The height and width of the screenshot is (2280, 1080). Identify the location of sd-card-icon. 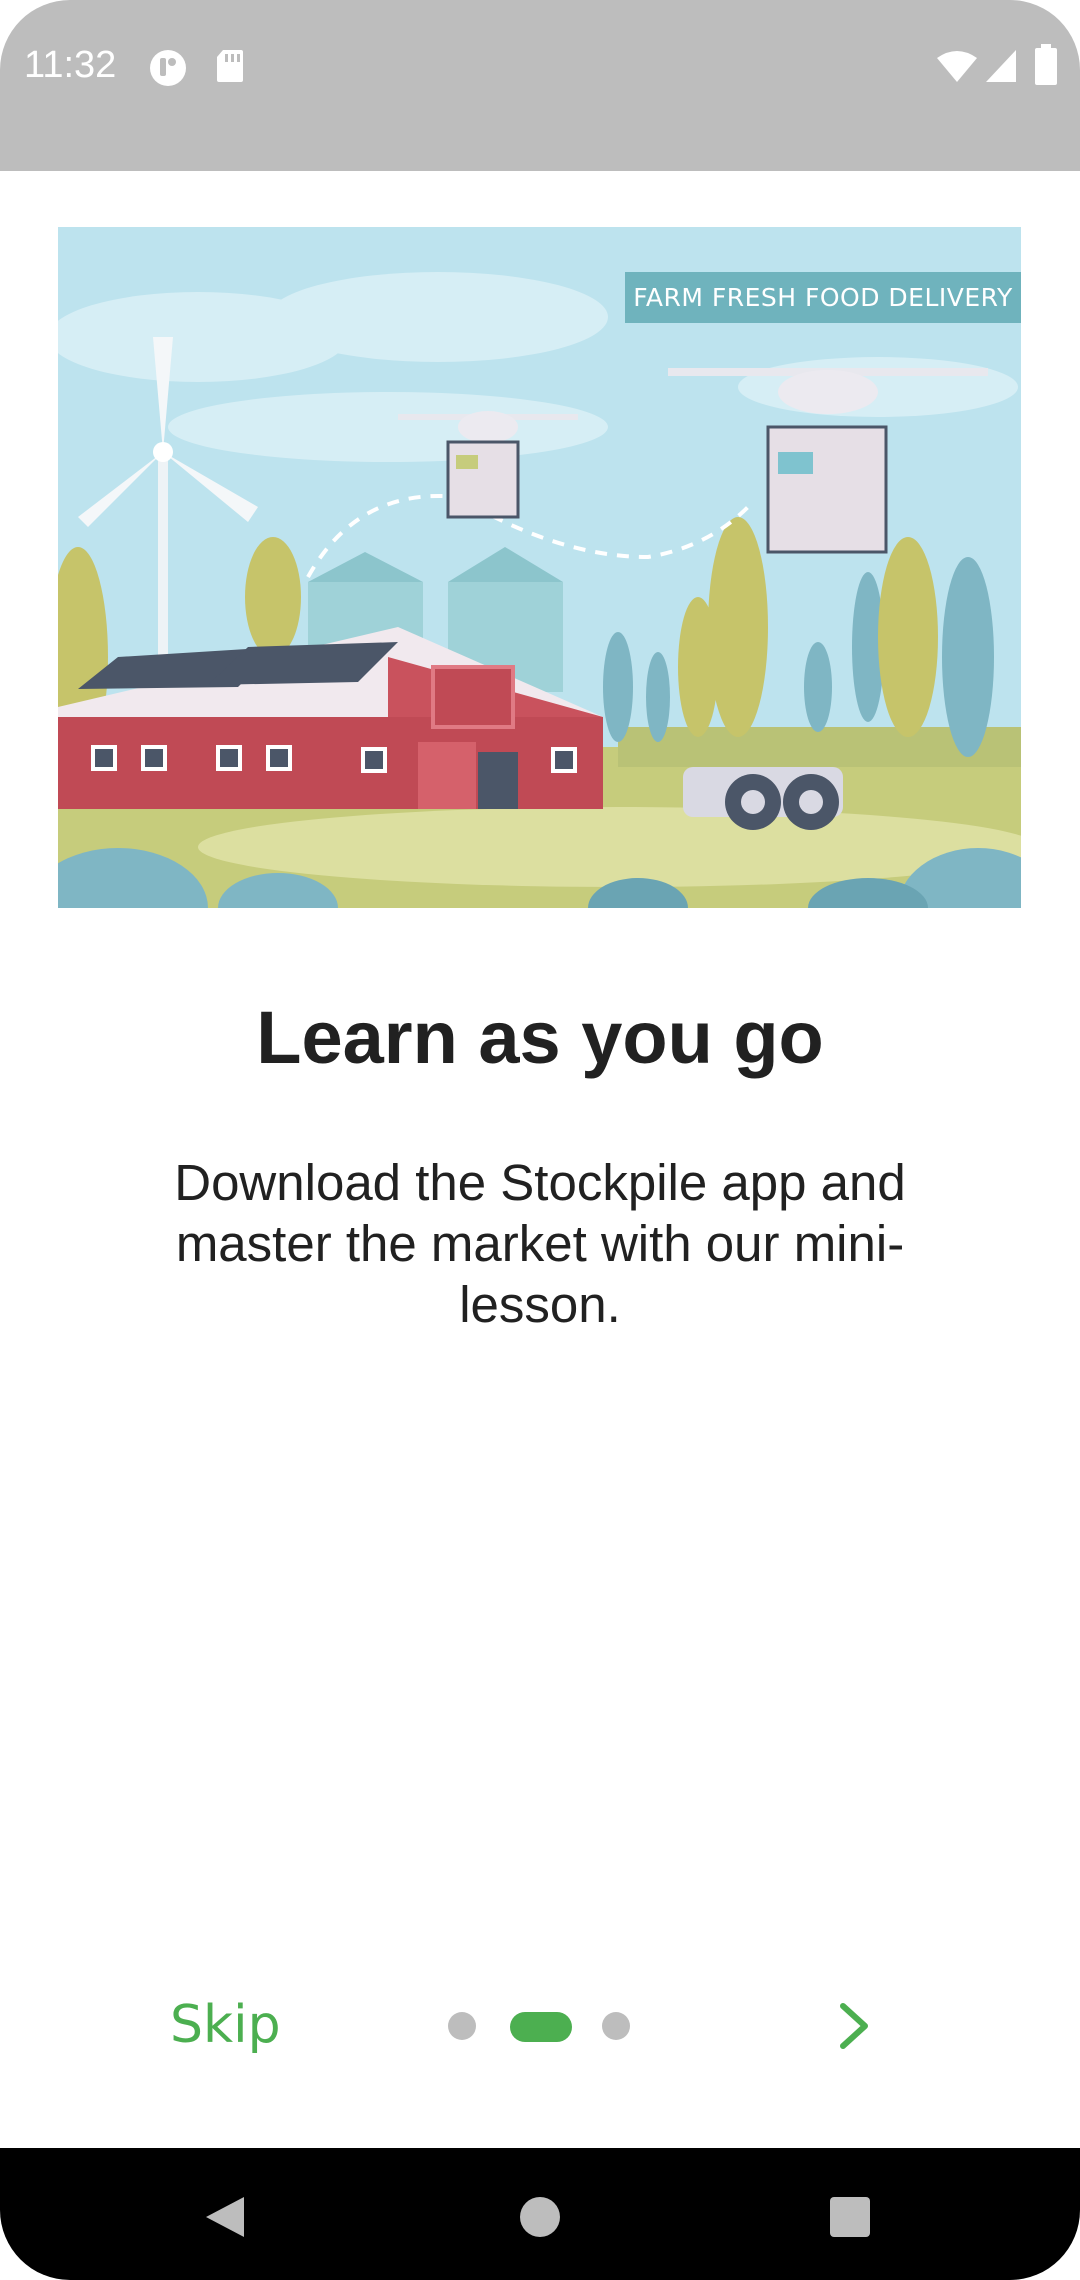
(230, 68).